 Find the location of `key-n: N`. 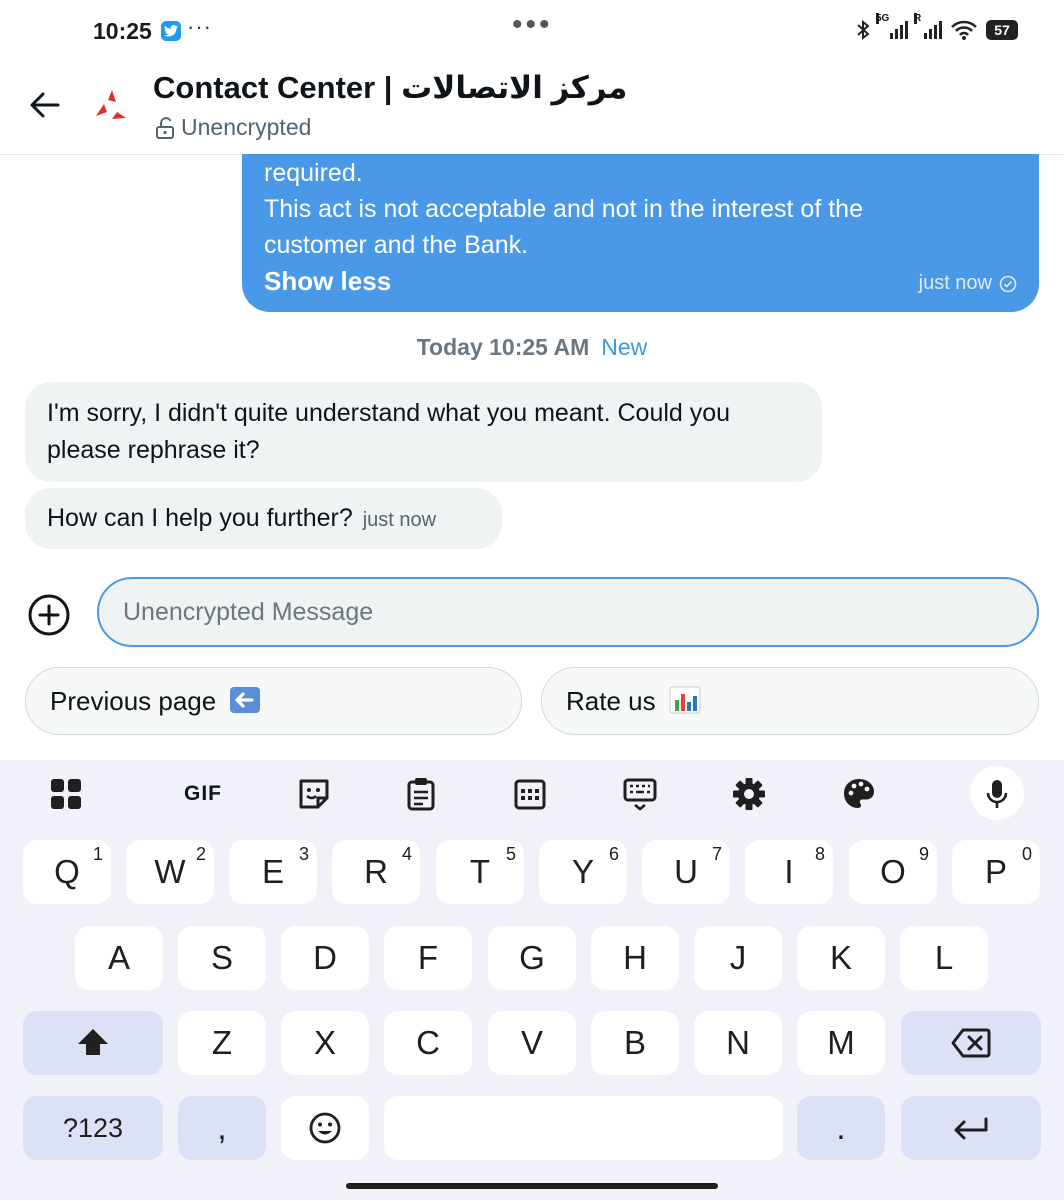

key-n: N is located at coordinates (738, 1043).